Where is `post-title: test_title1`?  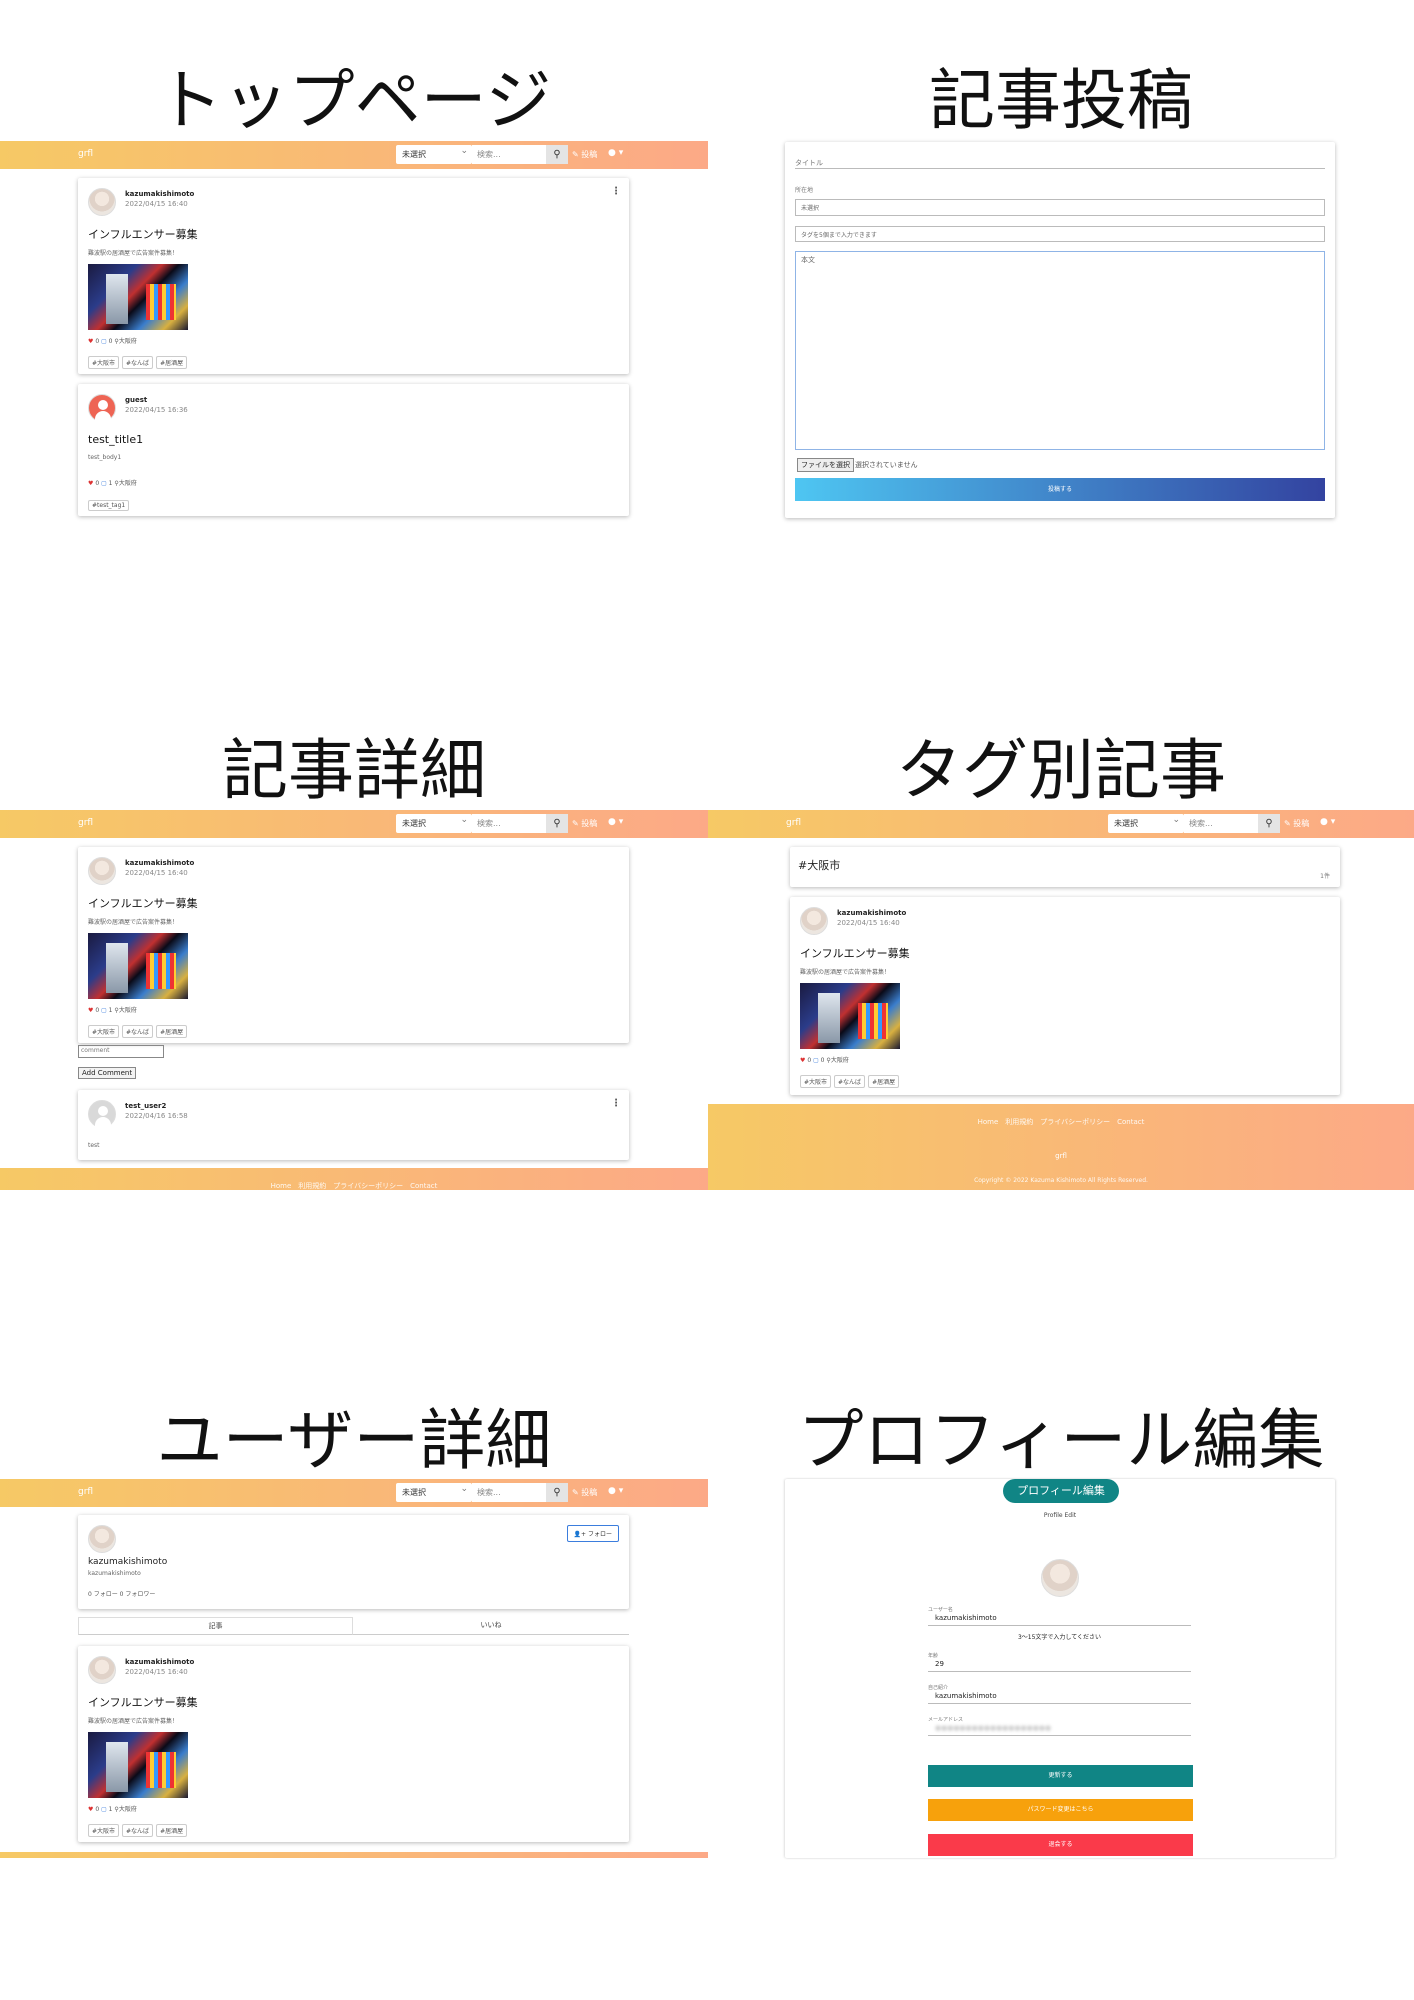
post-title: test_title1 is located at coordinates (115, 439).